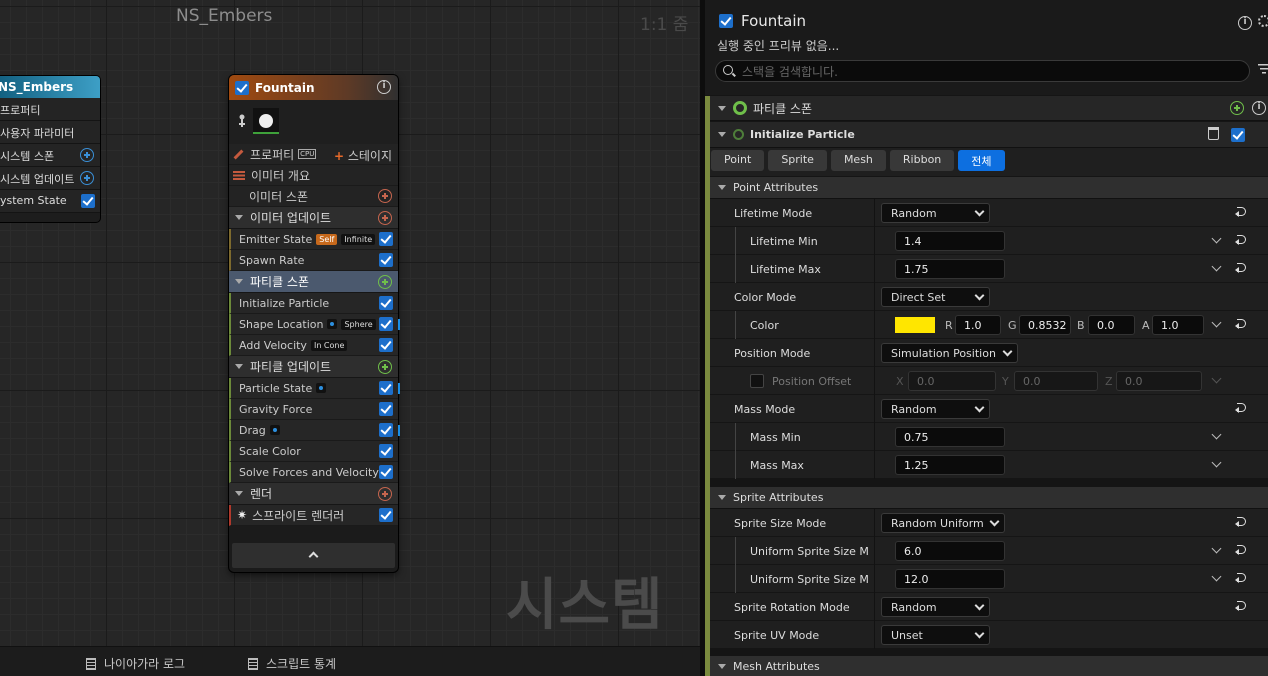 The height and width of the screenshot is (676, 1268). I want to click on module-sprite-renderer: ✷ 스프라이트 렌더러, so click(313, 515).